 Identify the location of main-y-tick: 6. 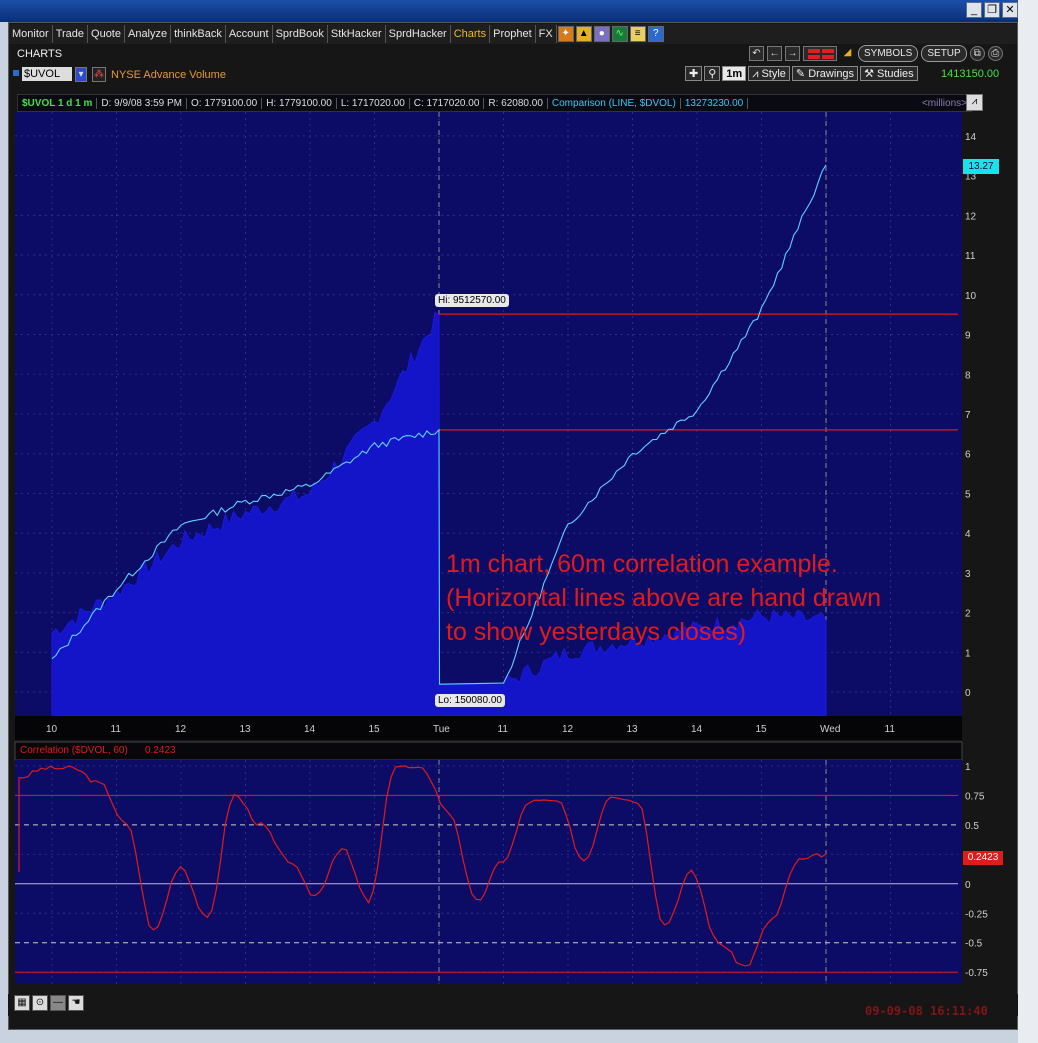
(968, 455).